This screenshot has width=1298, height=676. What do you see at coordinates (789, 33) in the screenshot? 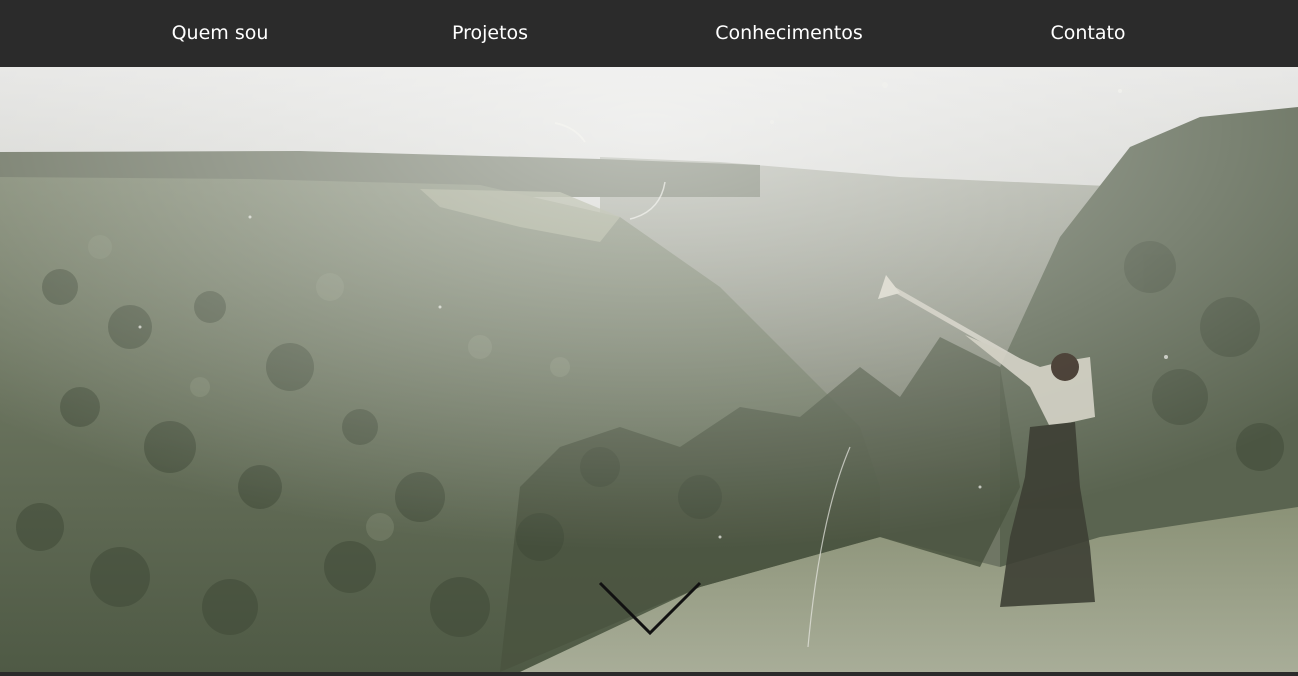
I see `nav-link-conhecimentos: Conhecimentos` at bounding box center [789, 33].